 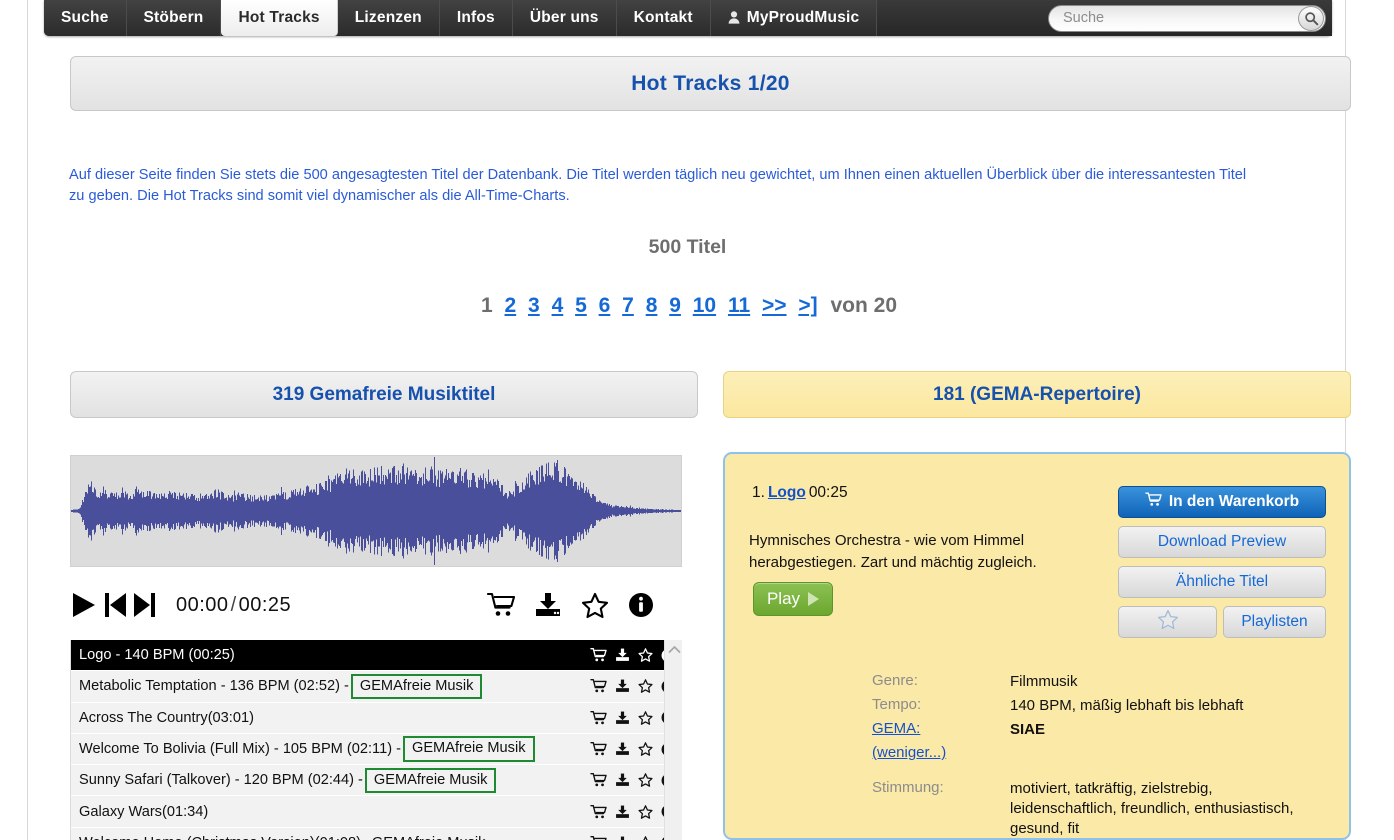 What do you see at coordinates (909, 752) in the screenshot?
I see `show-less-link: (weniger...)` at bounding box center [909, 752].